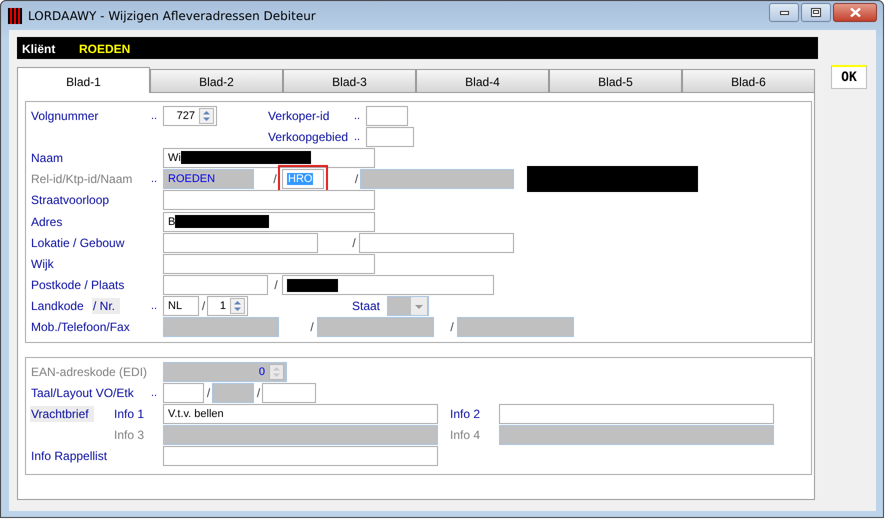 Image resolution: width=894 pixels, height=524 pixels. I want to click on tab: Blad-6, so click(748, 80).